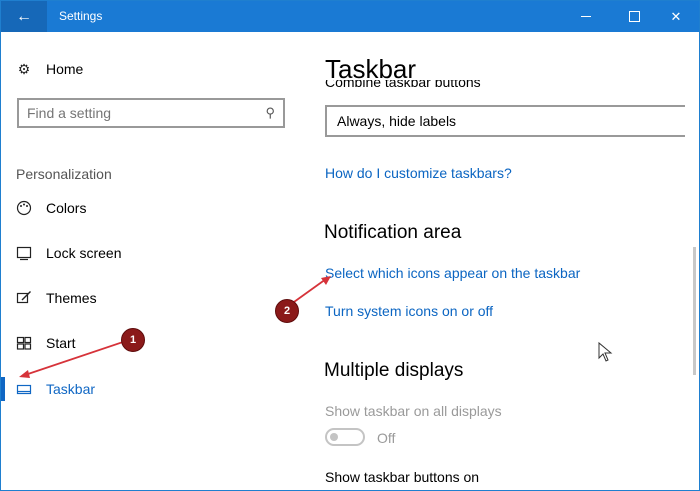 This screenshot has height=491, width=700. What do you see at coordinates (287, 311) in the screenshot?
I see `annotation-badge-2: 2` at bounding box center [287, 311].